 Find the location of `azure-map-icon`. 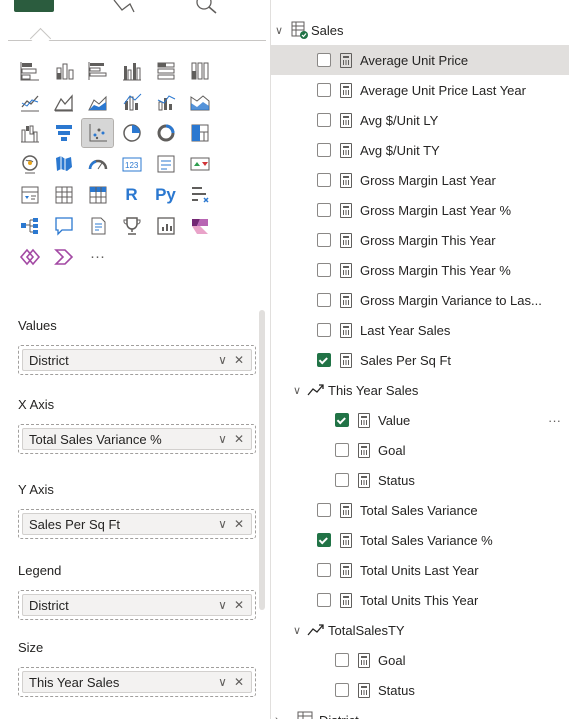

azure-map-icon is located at coordinates (63, 257).